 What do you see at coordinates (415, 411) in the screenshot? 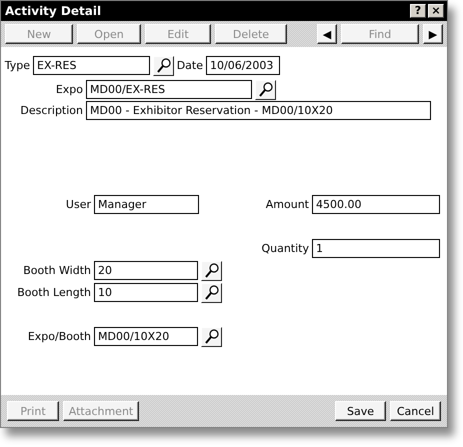
I see `toolbar-button: Cancel` at bounding box center [415, 411].